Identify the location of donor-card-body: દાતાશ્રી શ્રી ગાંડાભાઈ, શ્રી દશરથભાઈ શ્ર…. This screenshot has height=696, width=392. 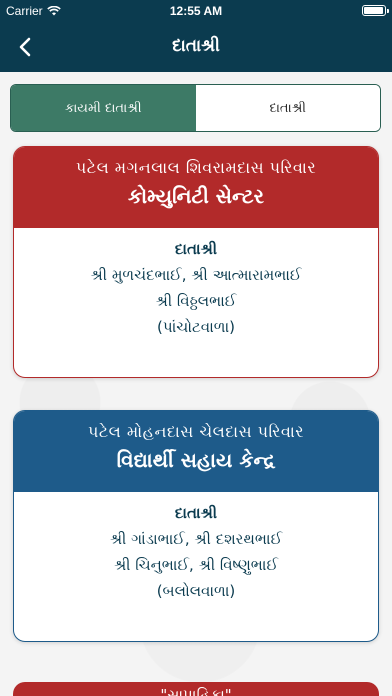
(196, 548).